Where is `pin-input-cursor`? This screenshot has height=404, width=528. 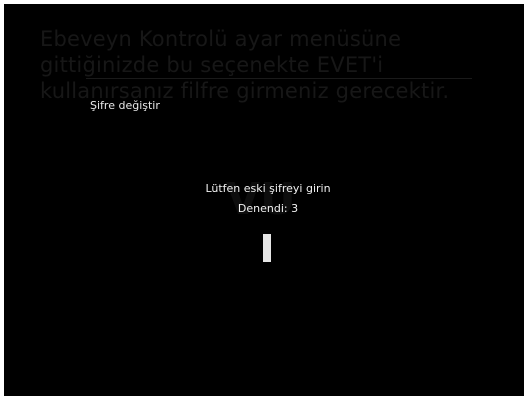 pin-input-cursor is located at coordinates (267, 248).